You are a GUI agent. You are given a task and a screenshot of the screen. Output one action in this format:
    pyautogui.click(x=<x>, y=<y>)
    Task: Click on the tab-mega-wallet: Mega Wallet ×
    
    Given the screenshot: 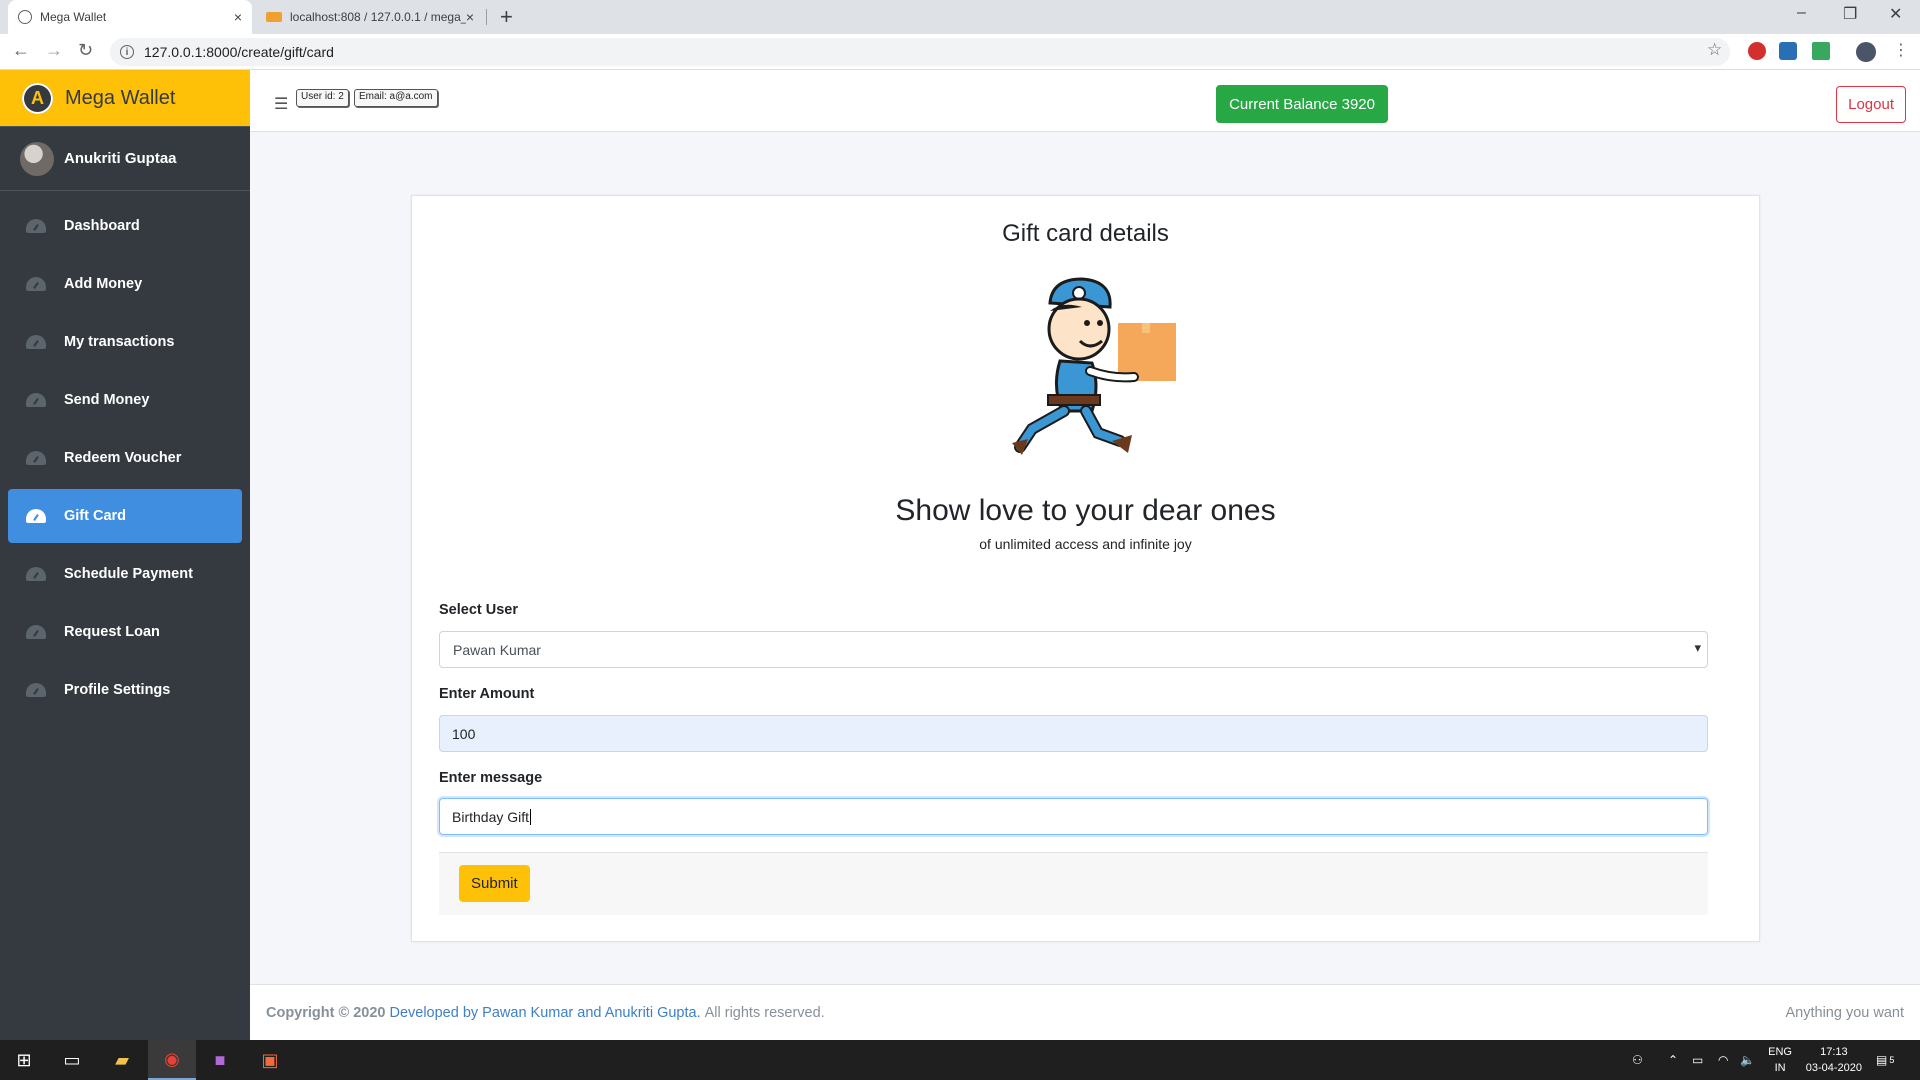 What is the action you would take?
    pyautogui.click(x=130, y=17)
    